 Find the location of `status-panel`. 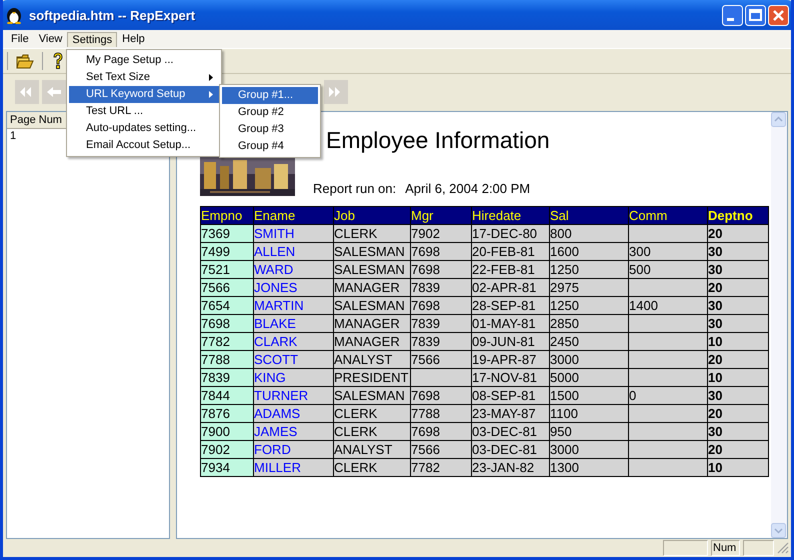

status-panel is located at coordinates (685, 548).